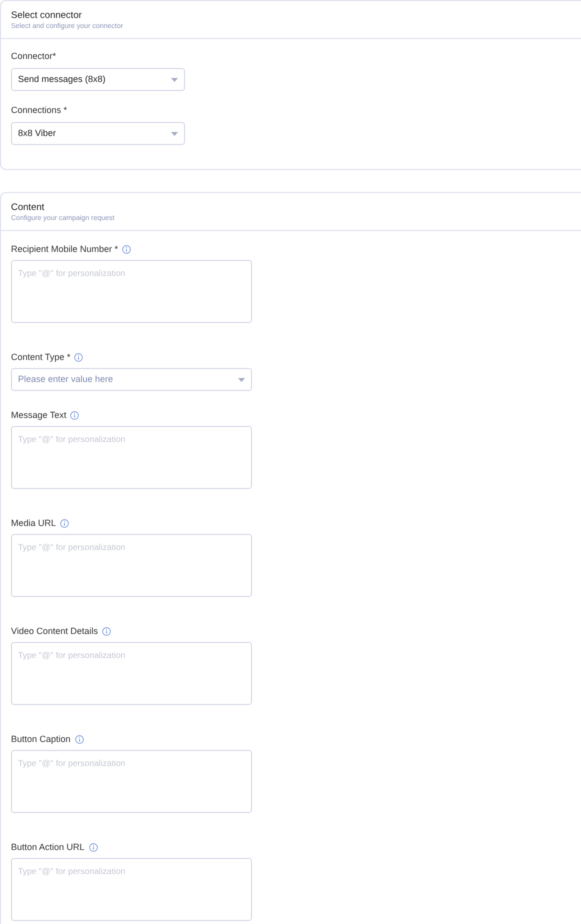 The height and width of the screenshot is (924, 581). I want to click on section-title: Select connector, so click(47, 16).